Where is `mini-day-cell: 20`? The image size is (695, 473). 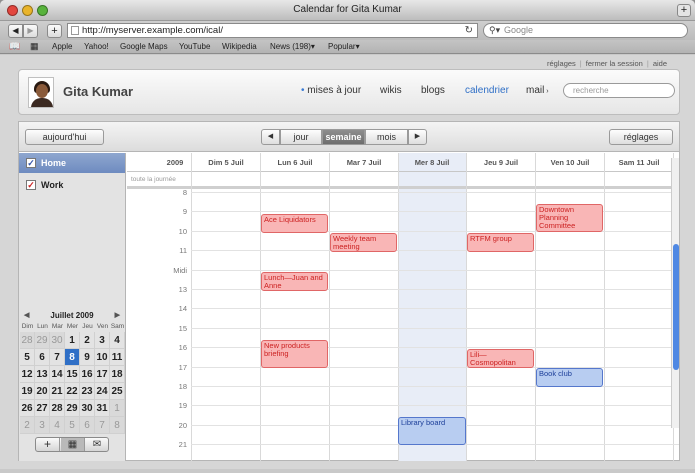 mini-day-cell: 20 is located at coordinates (42, 391).